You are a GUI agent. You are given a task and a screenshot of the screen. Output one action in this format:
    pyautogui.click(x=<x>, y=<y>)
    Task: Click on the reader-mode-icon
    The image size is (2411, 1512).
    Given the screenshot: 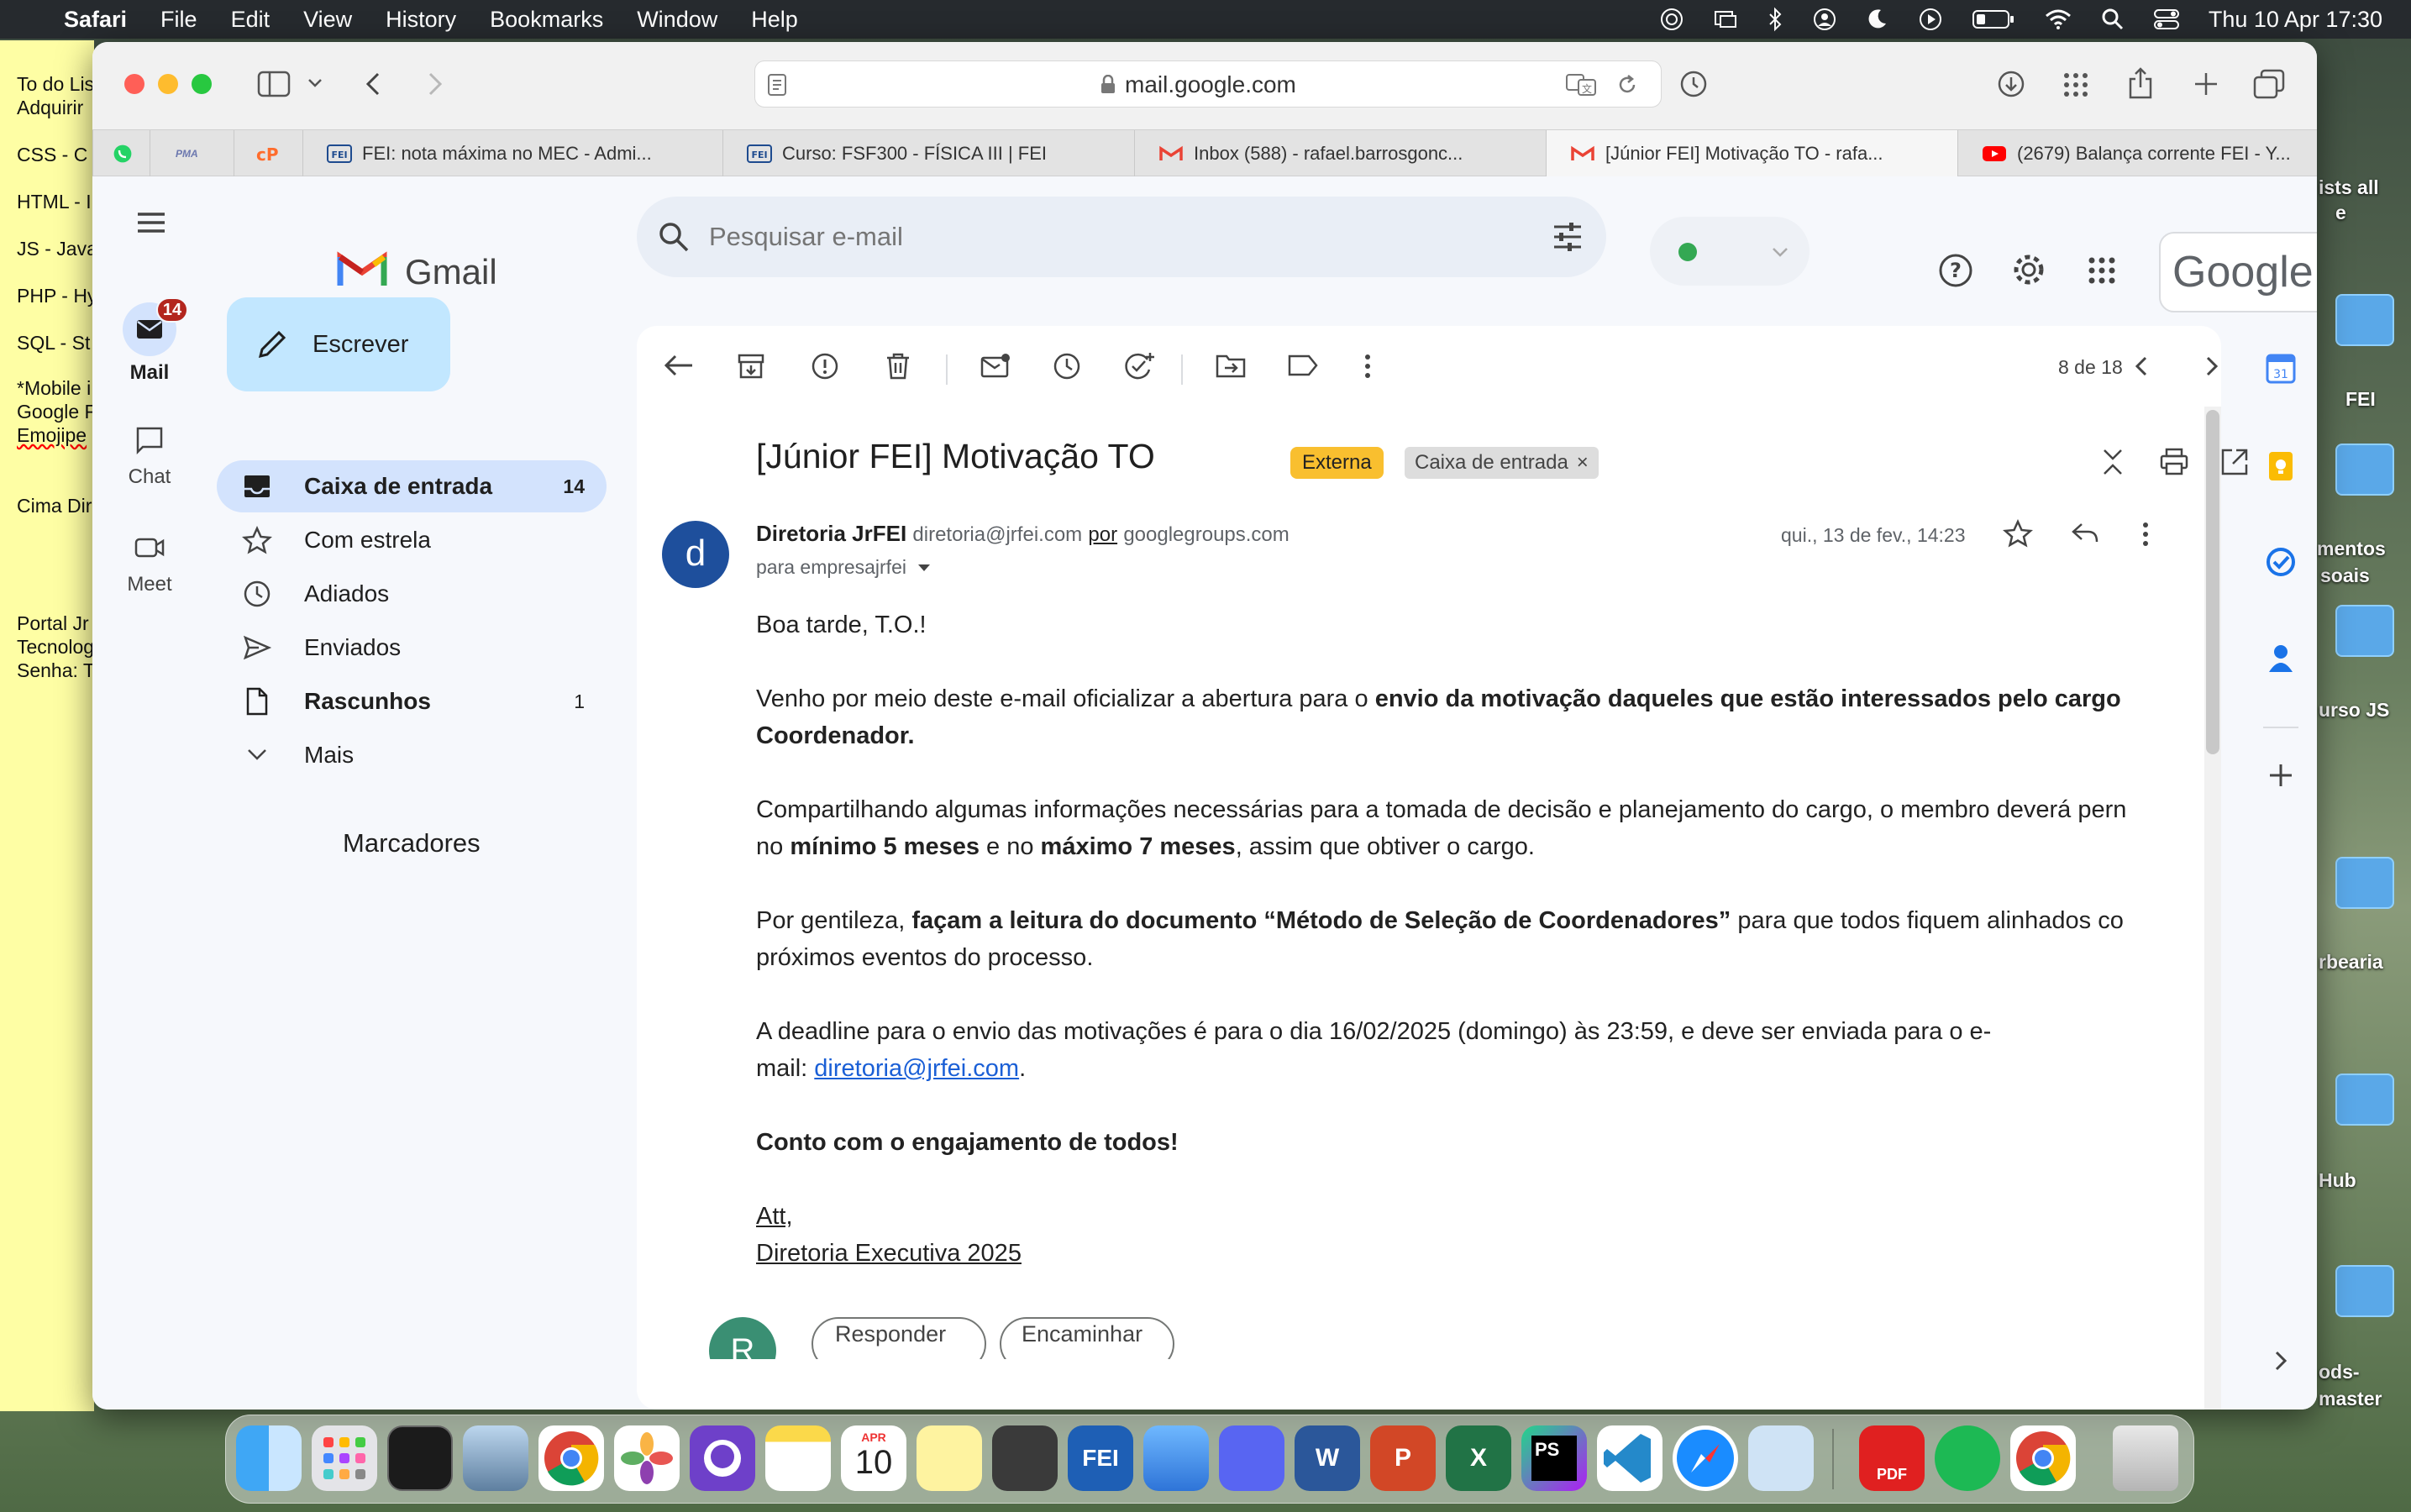 What is the action you would take?
    pyautogui.click(x=777, y=85)
    